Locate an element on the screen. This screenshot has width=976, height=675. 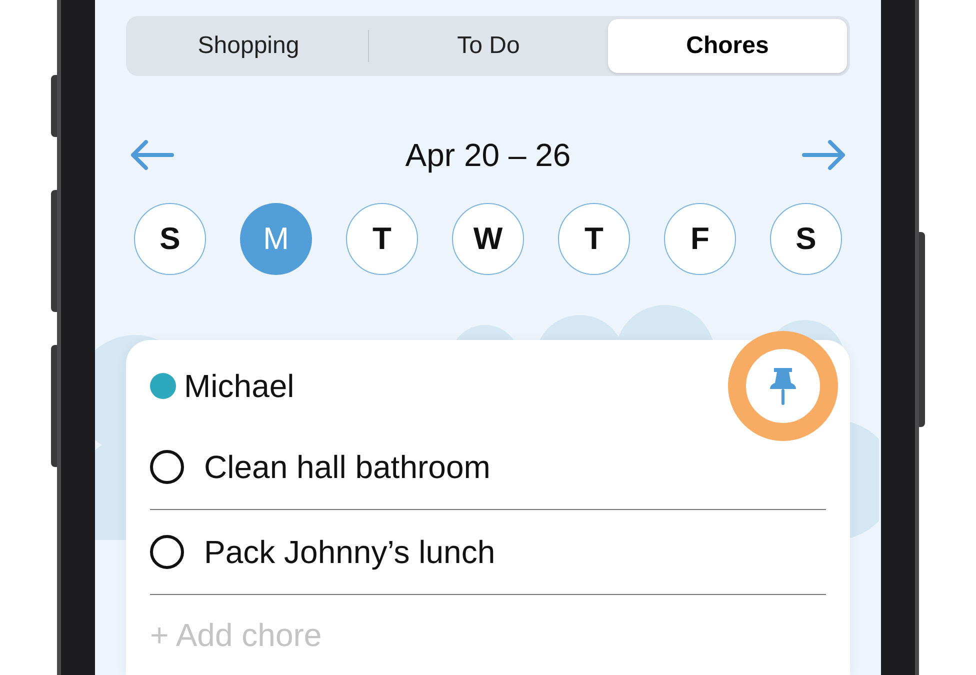
week-range: Apr 20 – 26 is located at coordinates (488, 155).